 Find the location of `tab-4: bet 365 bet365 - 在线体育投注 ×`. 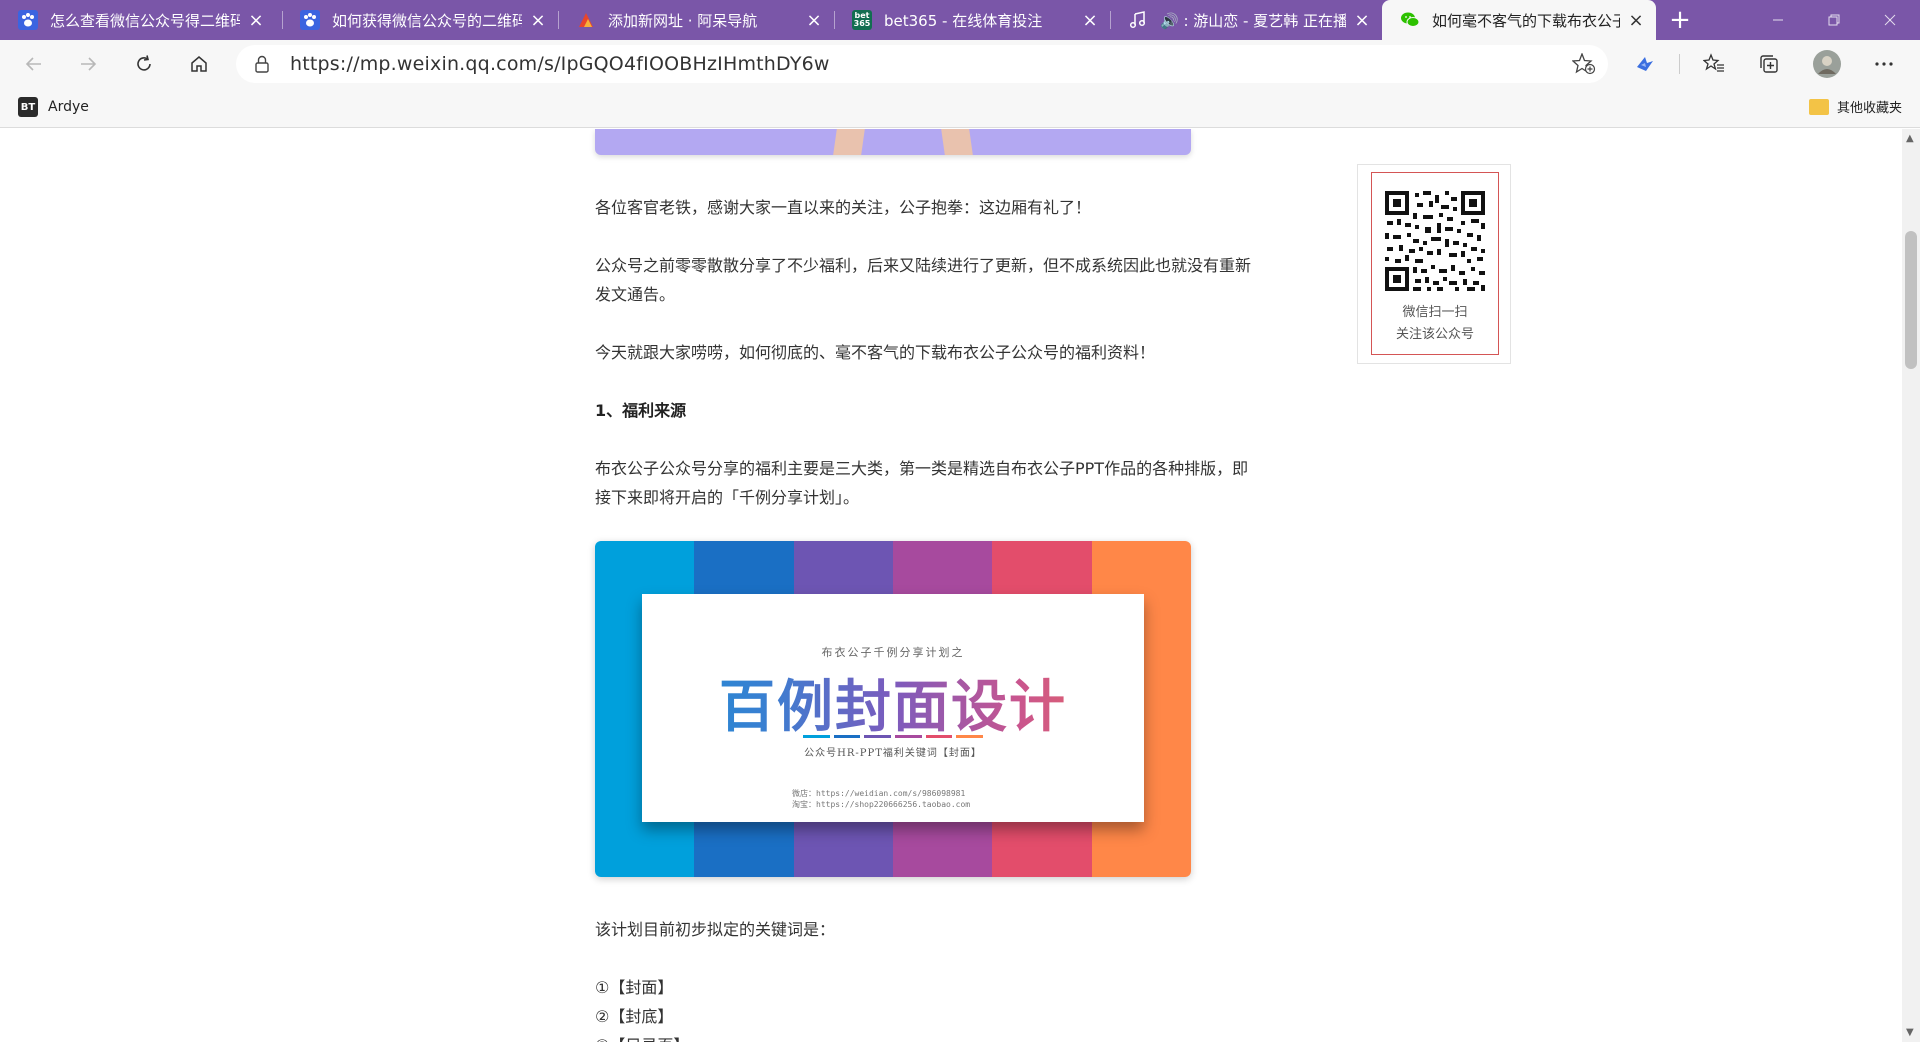

tab-4: bet 365 bet365 - 在线体育投注 × is located at coordinates (972, 20).